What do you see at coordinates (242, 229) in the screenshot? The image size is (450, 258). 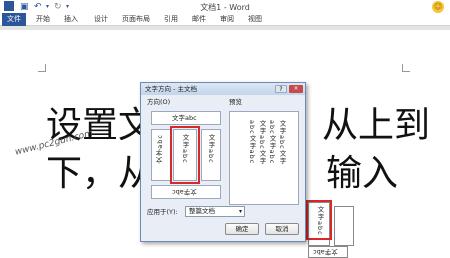 I see `ok-button: 确定` at bounding box center [242, 229].